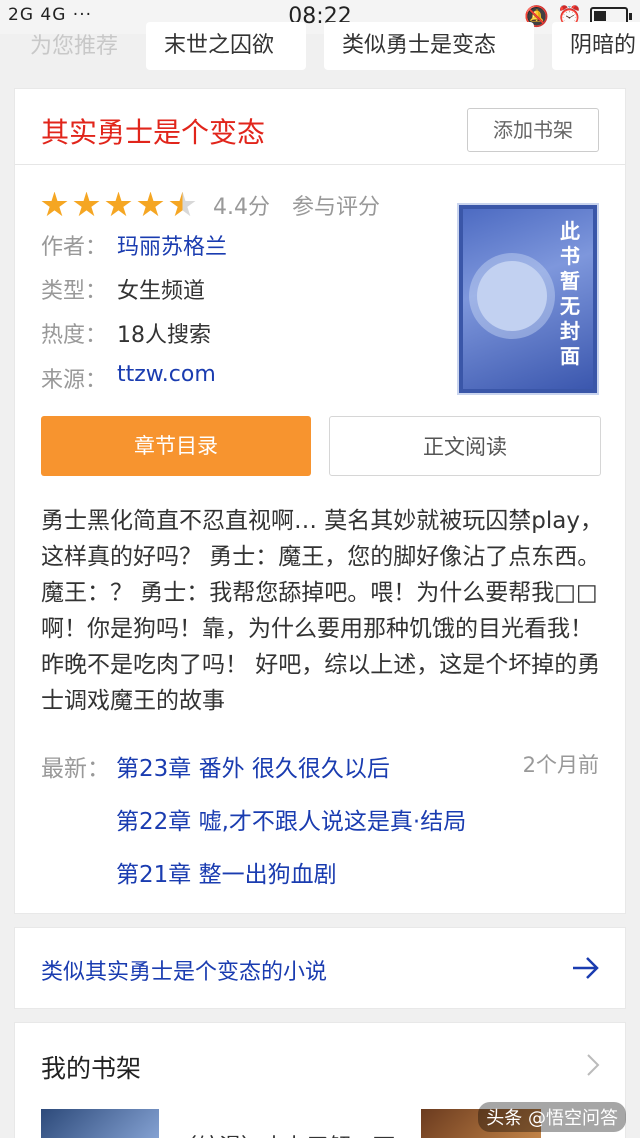 This screenshot has height=1138, width=640. I want to click on info-heat: 热度： 18人搜索, so click(126, 333).